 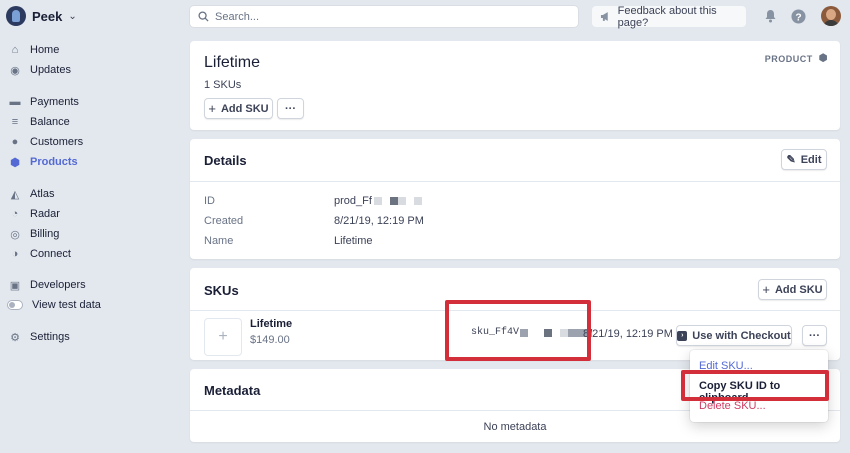 I want to click on sidebar-item-updates: ◉ Updates, so click(x=40, y=70).